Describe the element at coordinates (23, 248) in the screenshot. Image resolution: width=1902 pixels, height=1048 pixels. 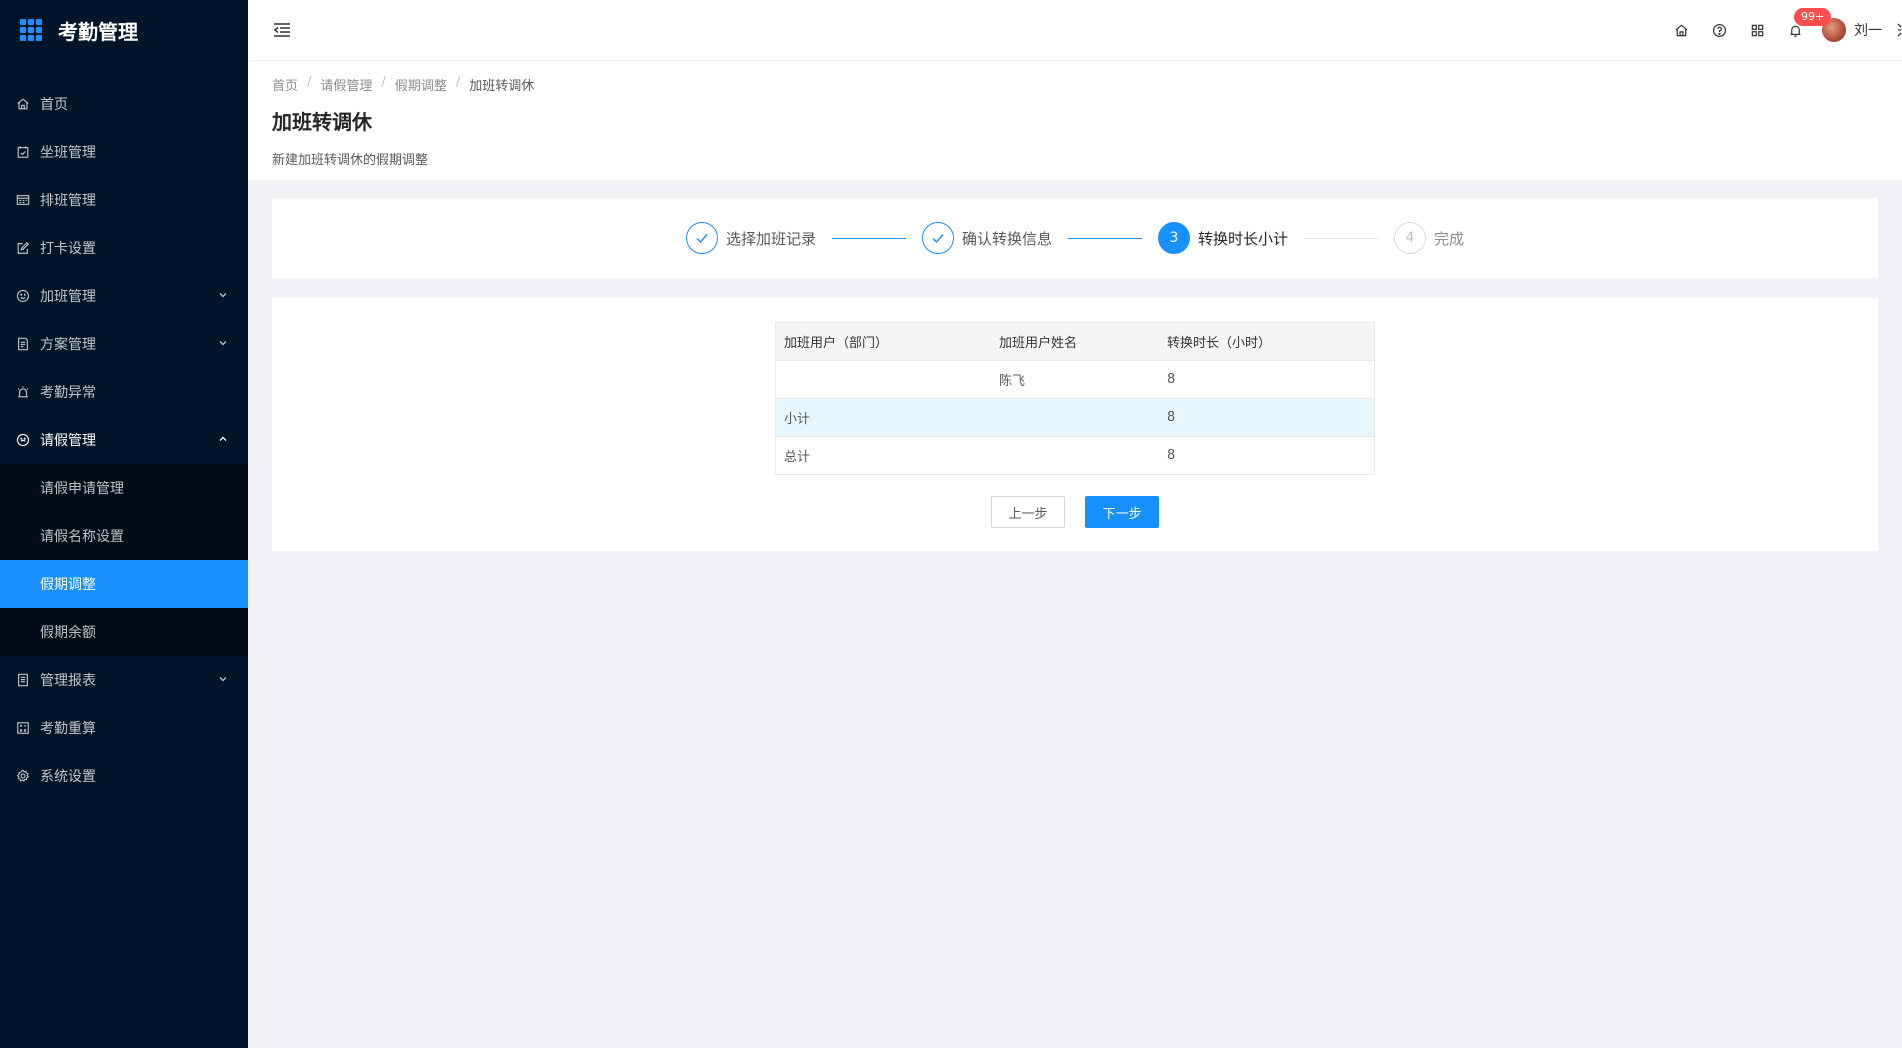
I see `edit-icon` at that location.